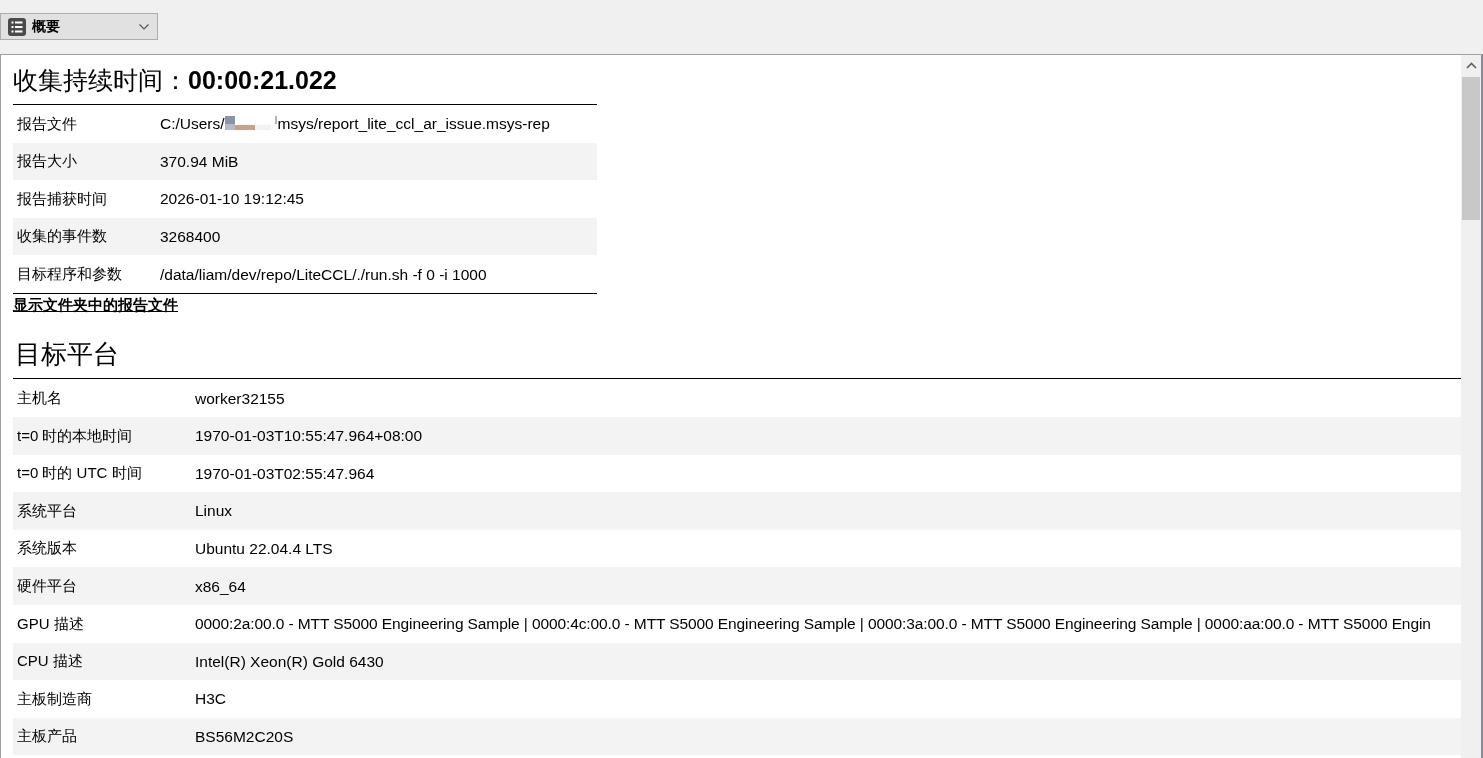 This screenshot has width=1483, height=758. Describe the element at coordinates (50, 661) in the screenshot. I see `row-label: CPU 描述` at that location.